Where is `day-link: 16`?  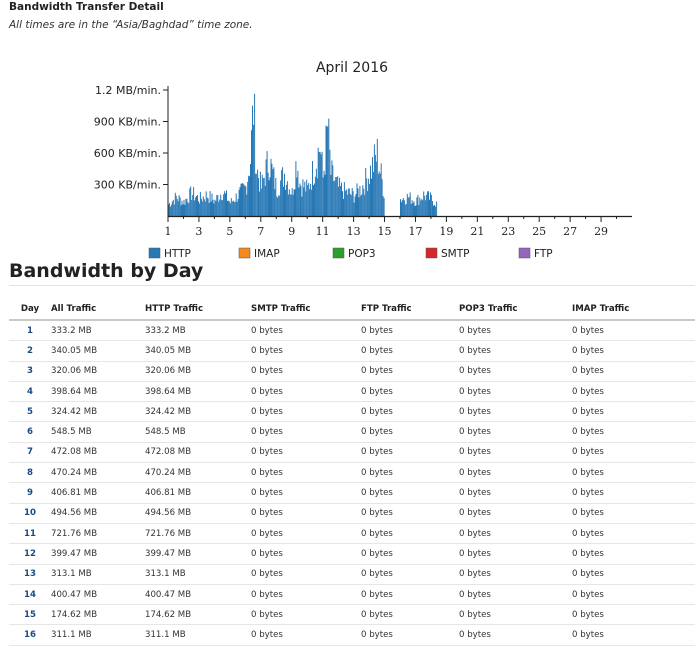
day-link: 16 is located at coordinates (30, 635).